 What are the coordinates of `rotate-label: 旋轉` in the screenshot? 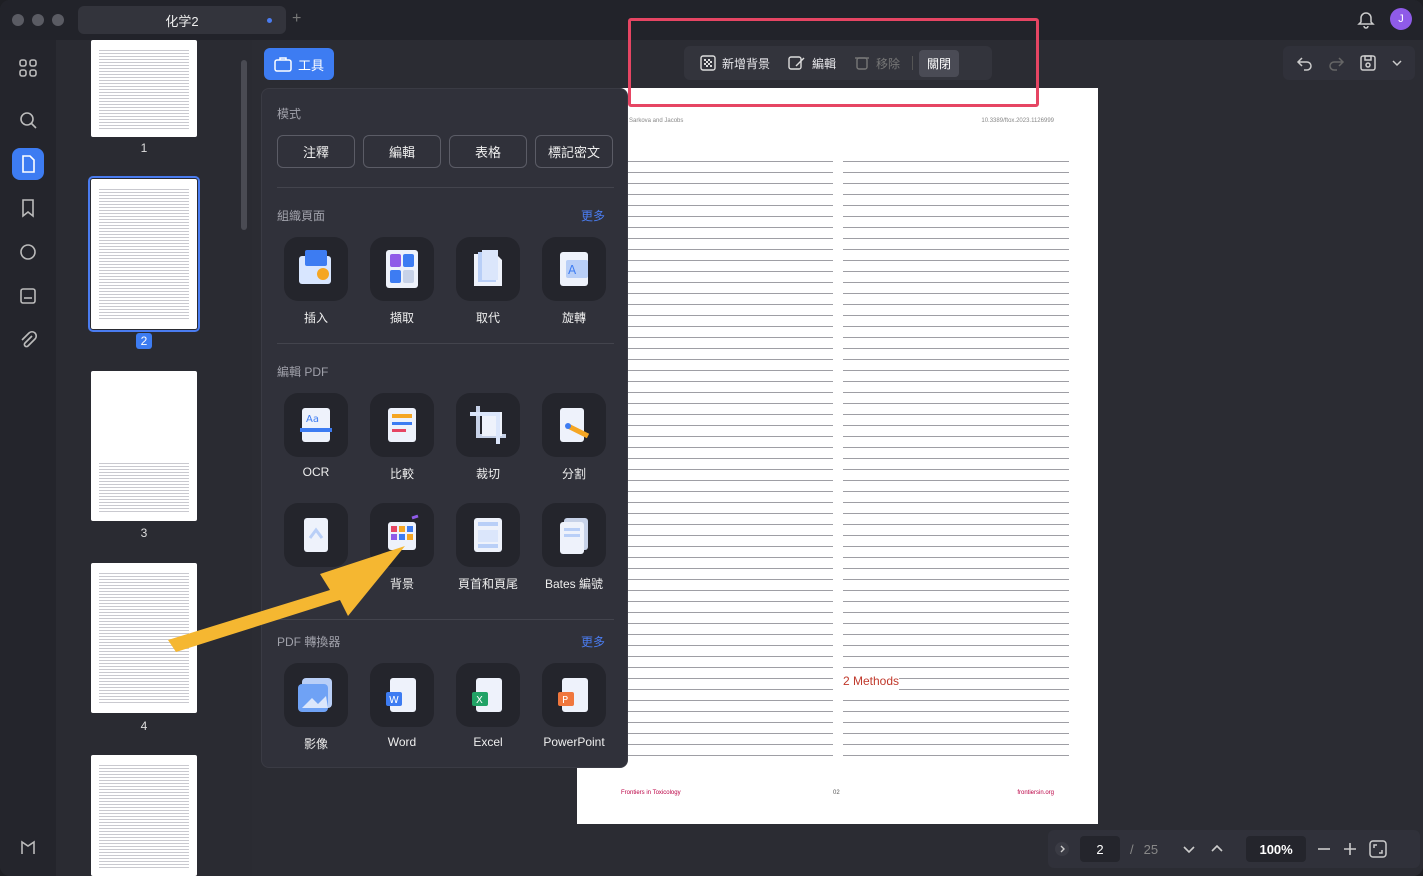 It's located at (573, 318).